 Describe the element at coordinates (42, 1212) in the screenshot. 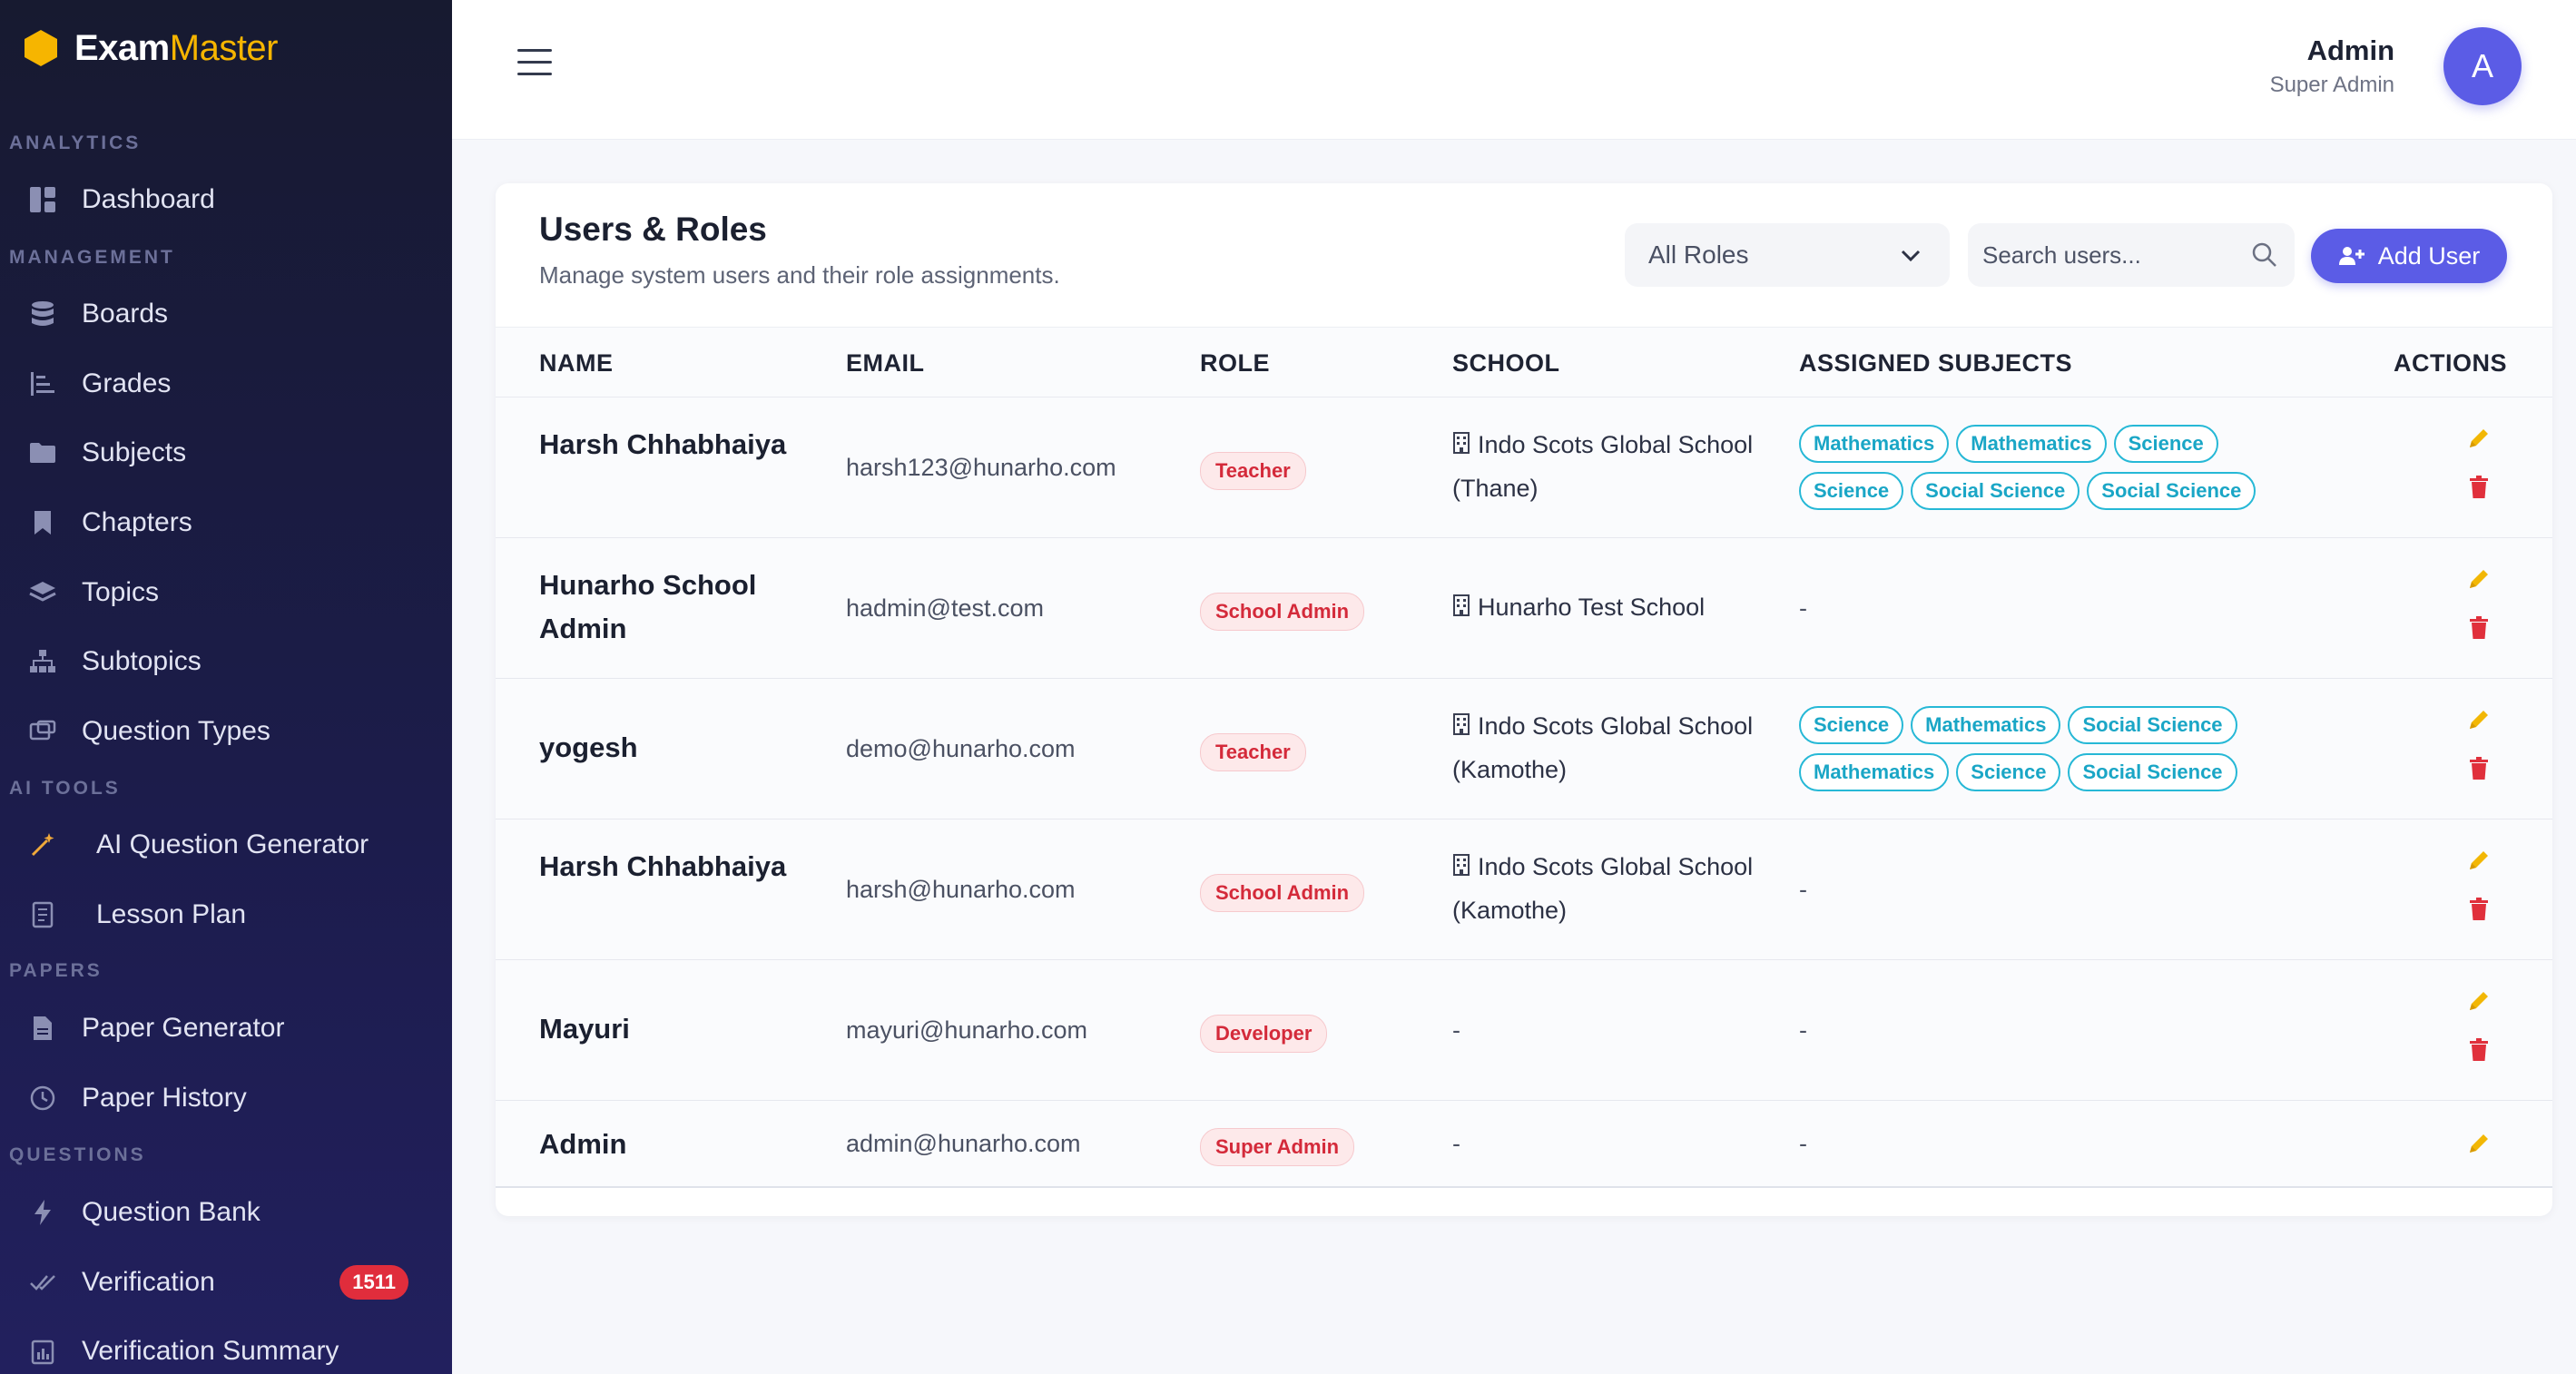

I see `lightning-icon` at that location.